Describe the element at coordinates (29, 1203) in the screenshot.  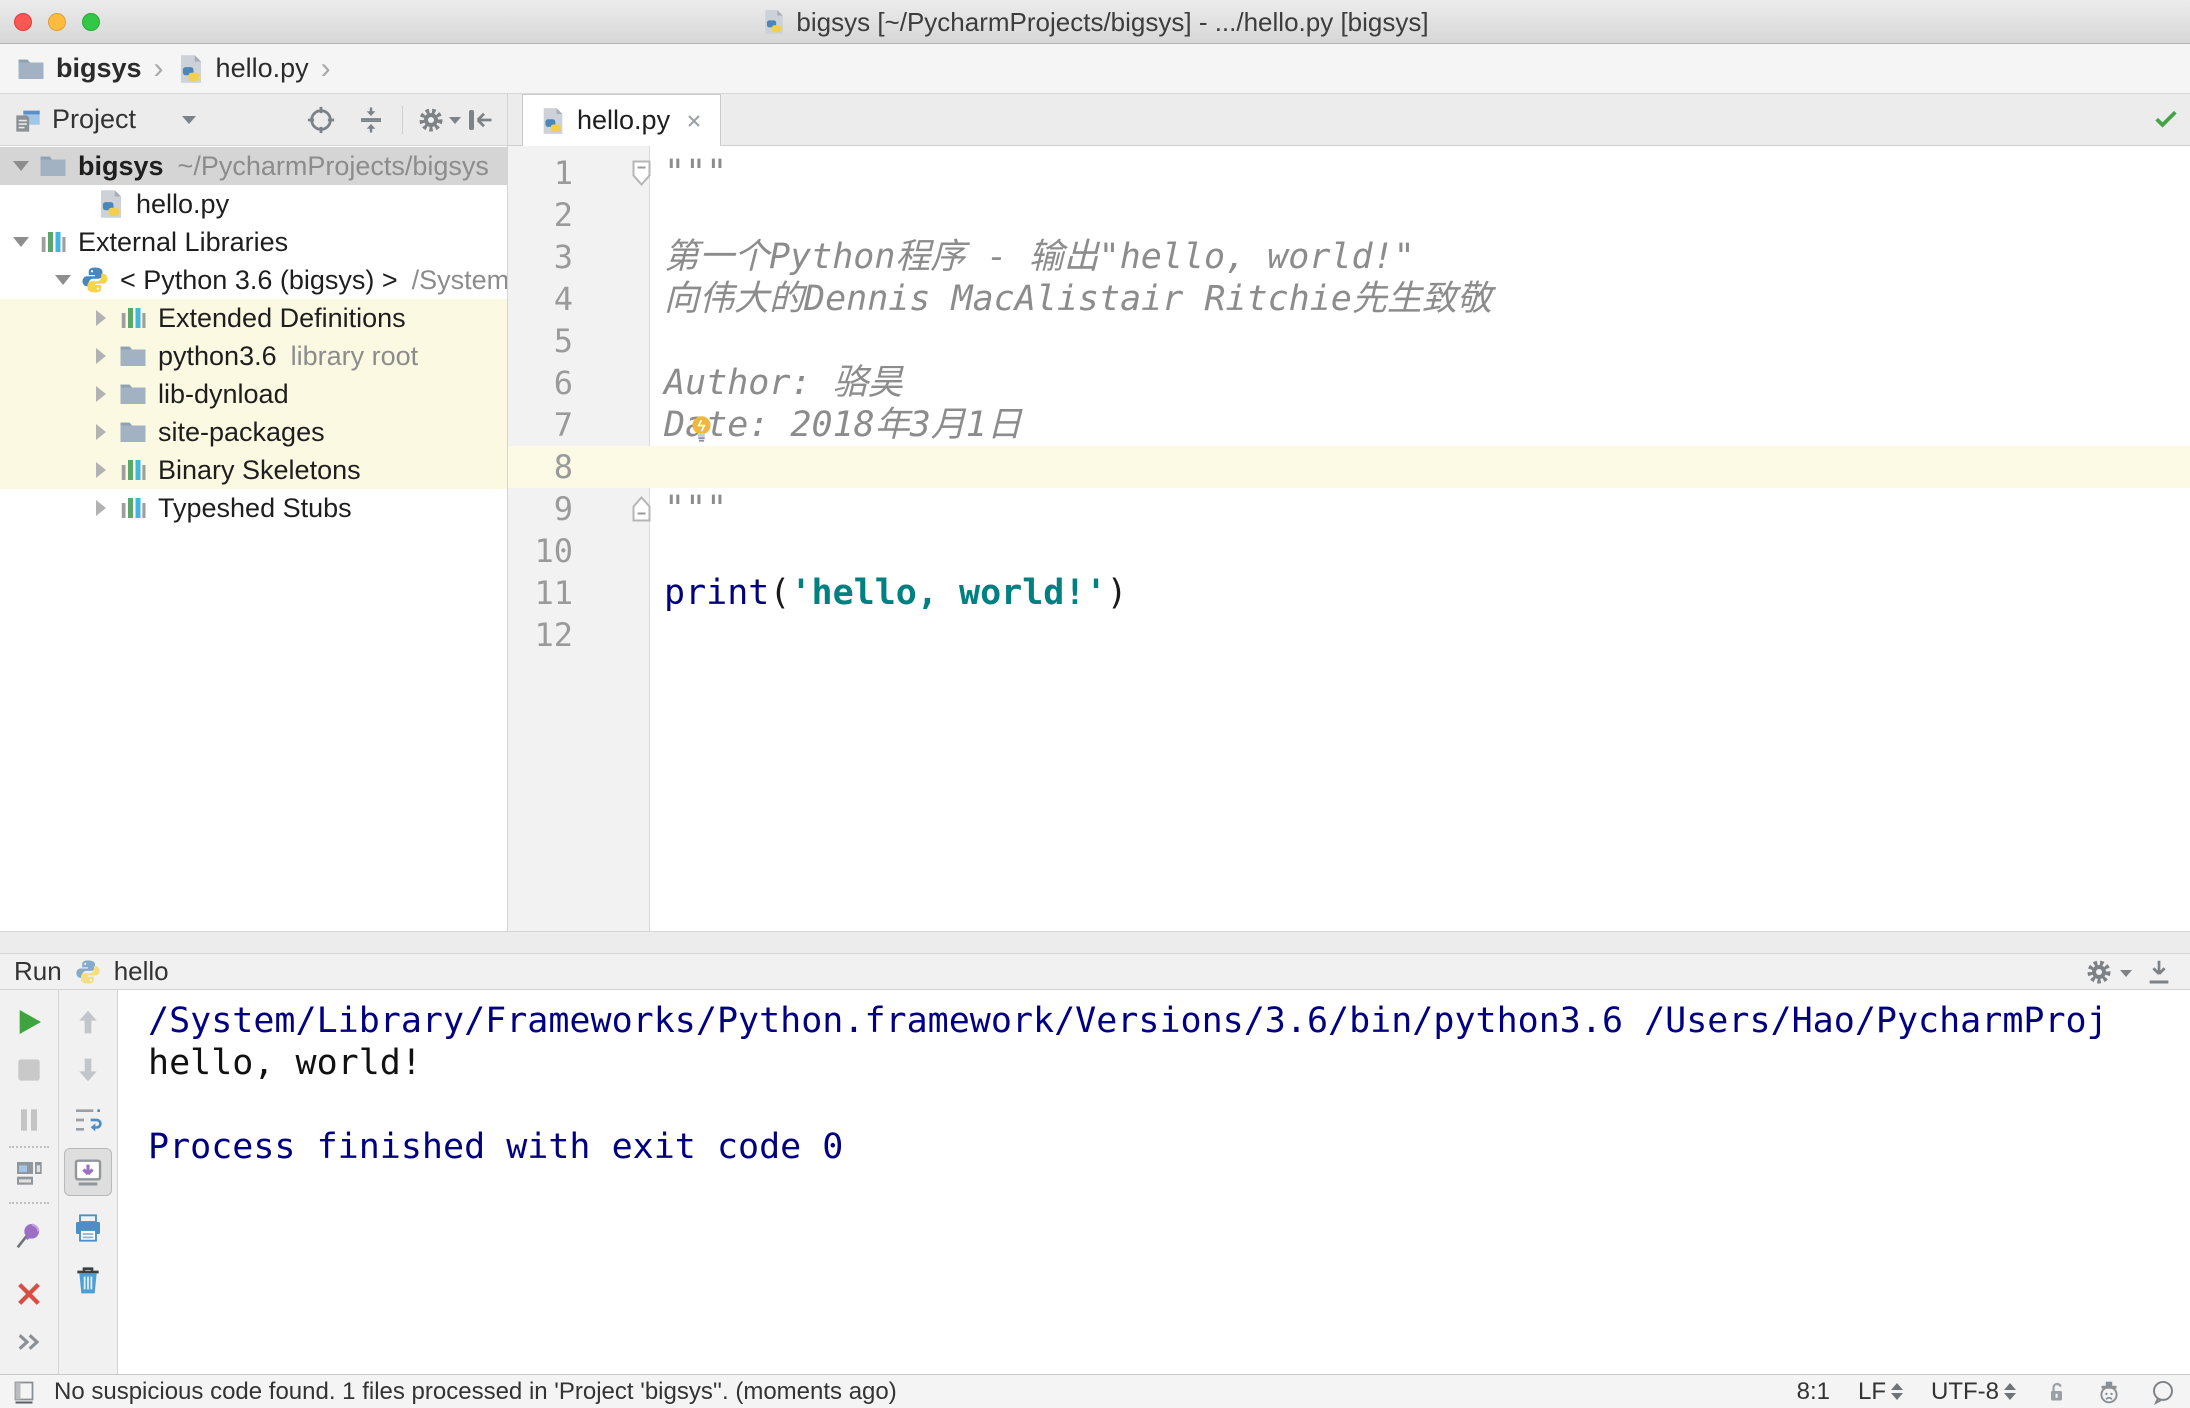
I see `toolbar-separator` at that location.